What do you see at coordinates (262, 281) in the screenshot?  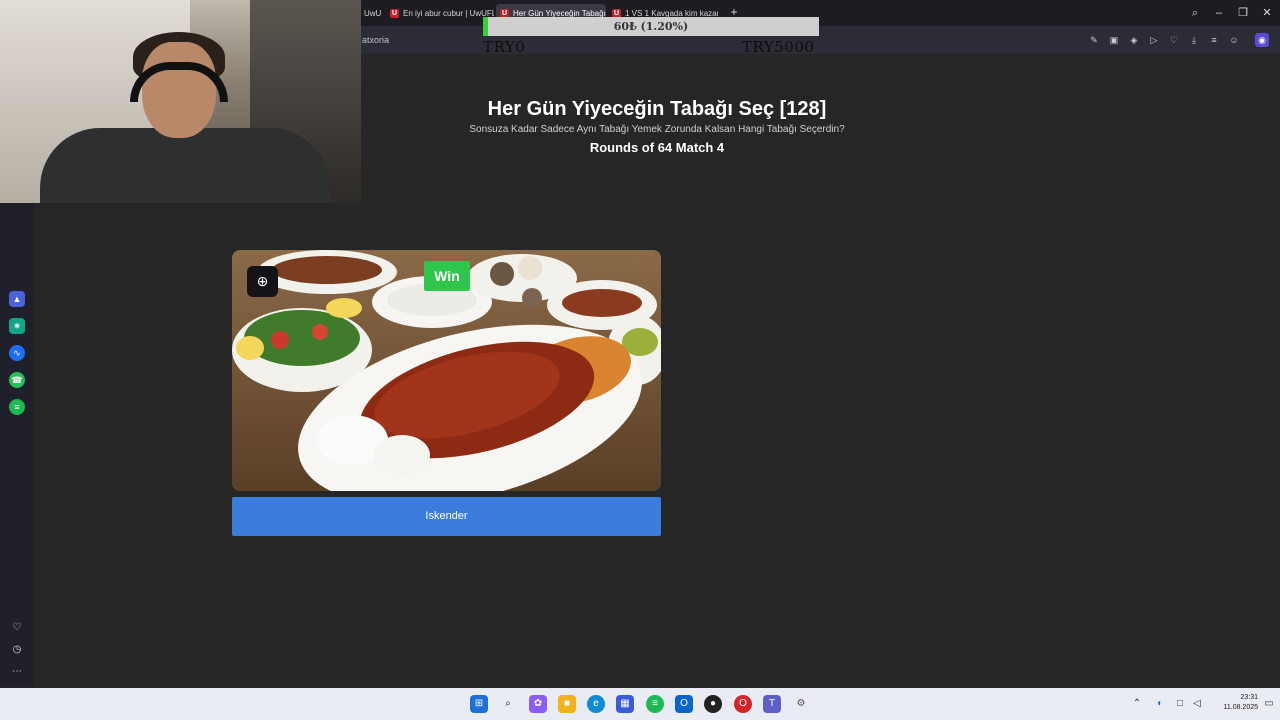 I see `zoom-in-icon: ⊕` at bounding box center [262, 281].